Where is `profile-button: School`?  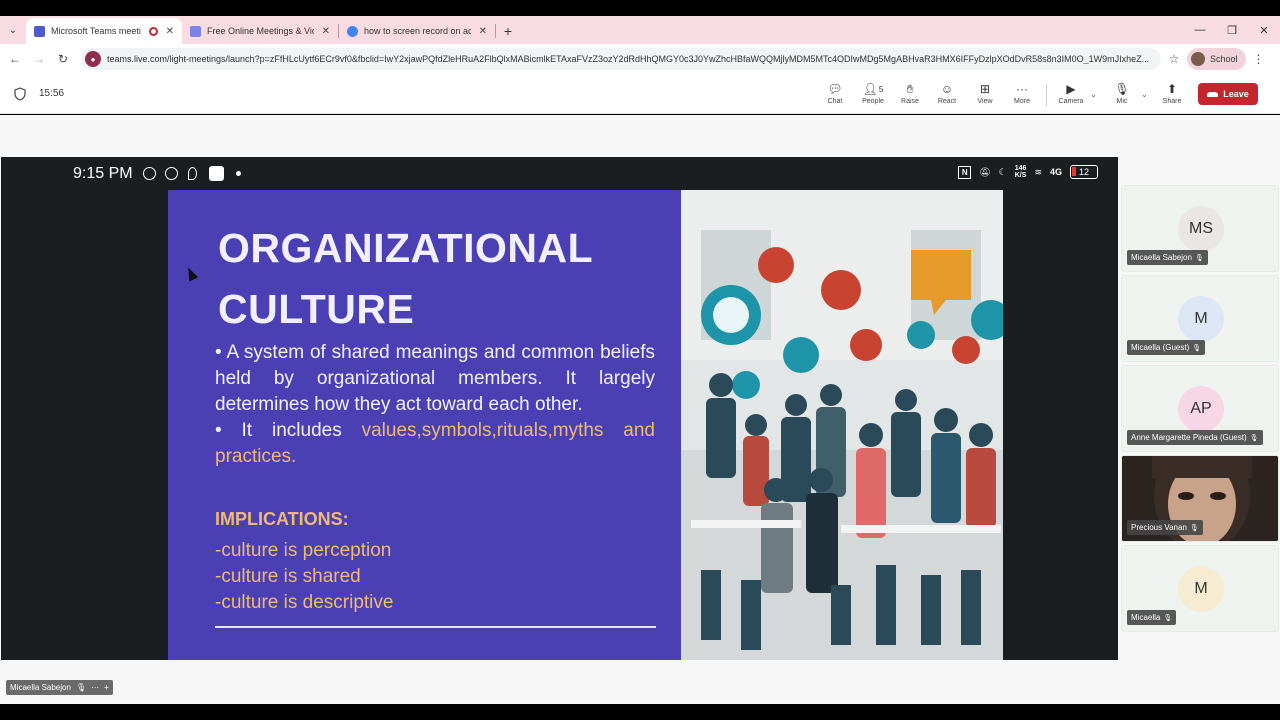 profile-button: School is located at coordinates (1216, 59).